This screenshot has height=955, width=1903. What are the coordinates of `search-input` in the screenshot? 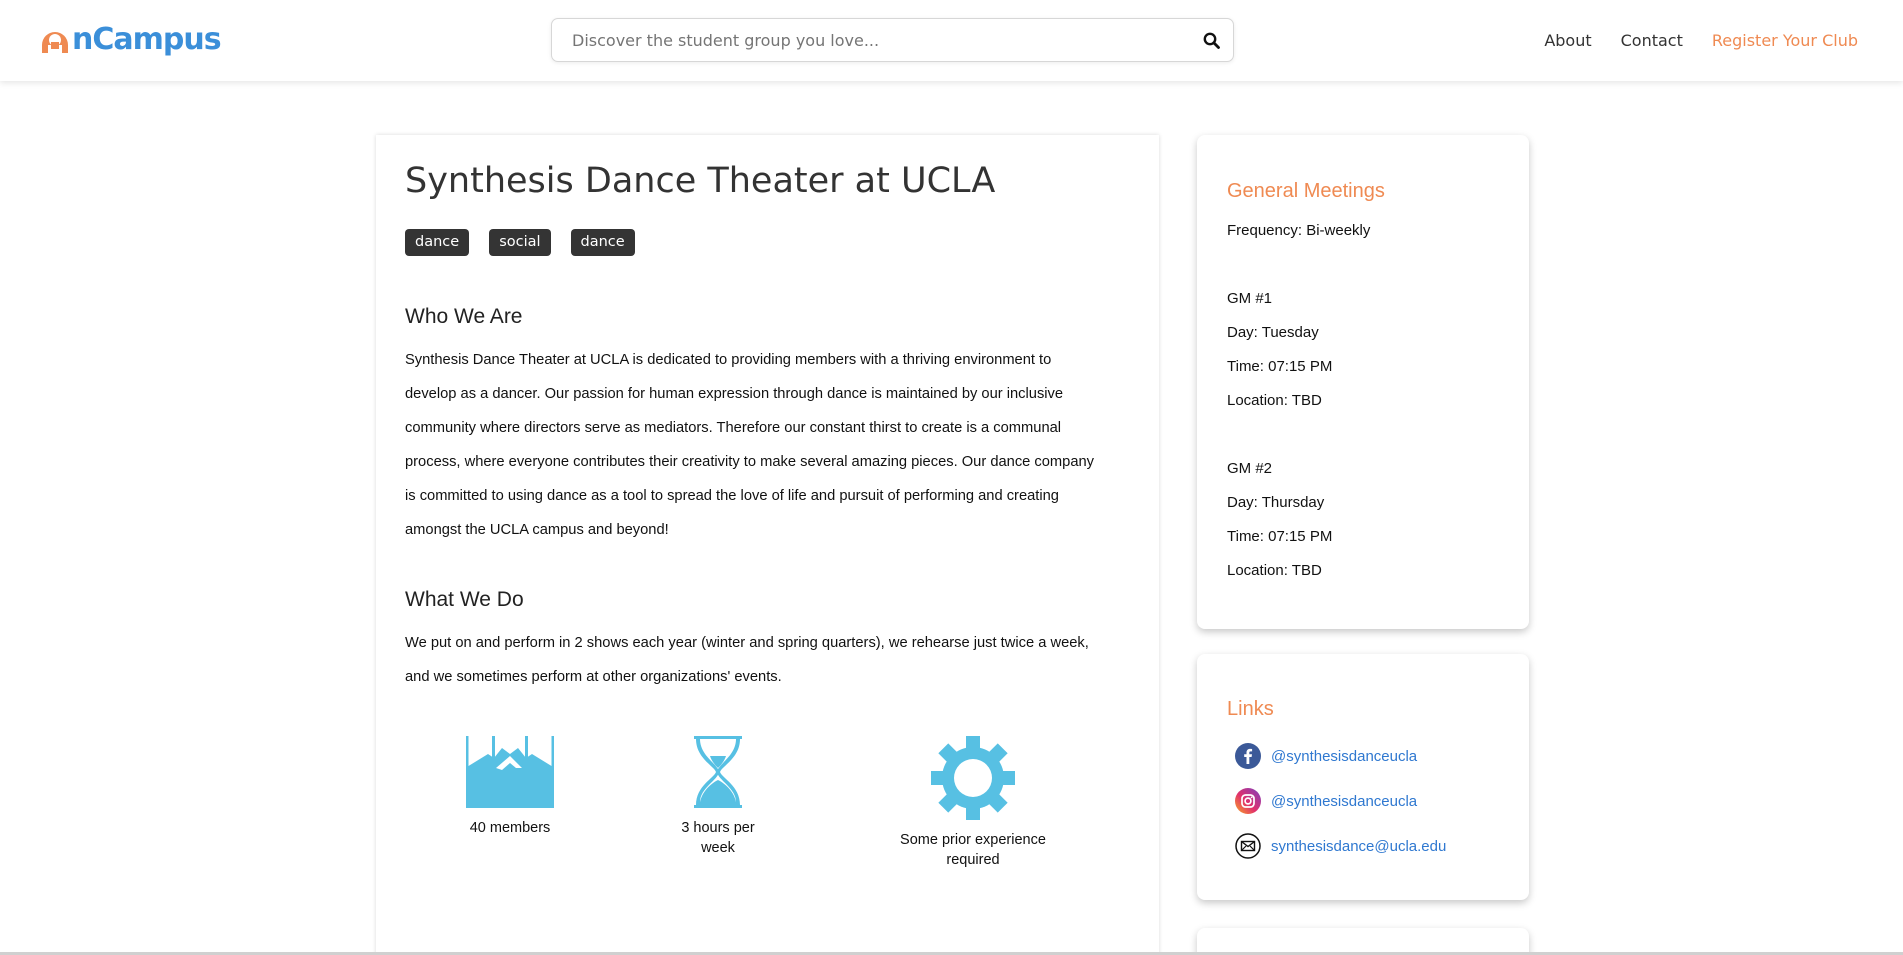 It's located at (870, 40).